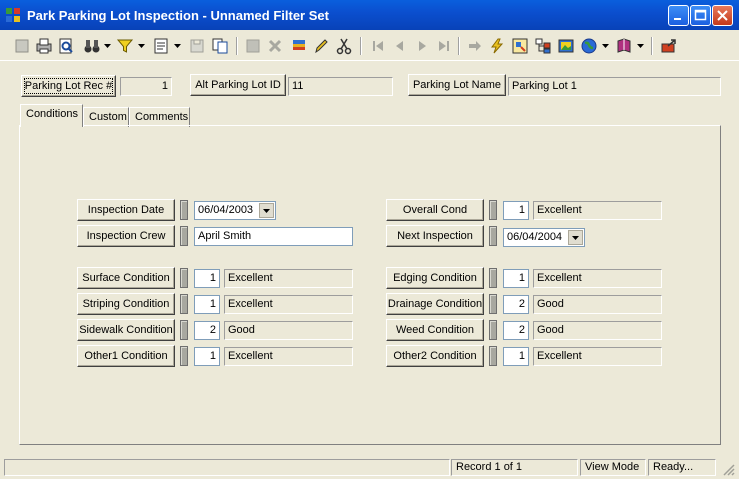  I want to click on toolbar-edit-button, so click(253, 46).